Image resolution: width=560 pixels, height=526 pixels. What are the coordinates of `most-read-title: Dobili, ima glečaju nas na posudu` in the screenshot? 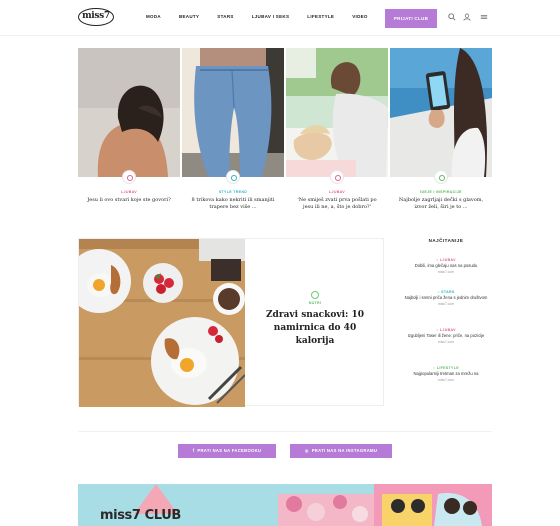 It's located at (446, 266).